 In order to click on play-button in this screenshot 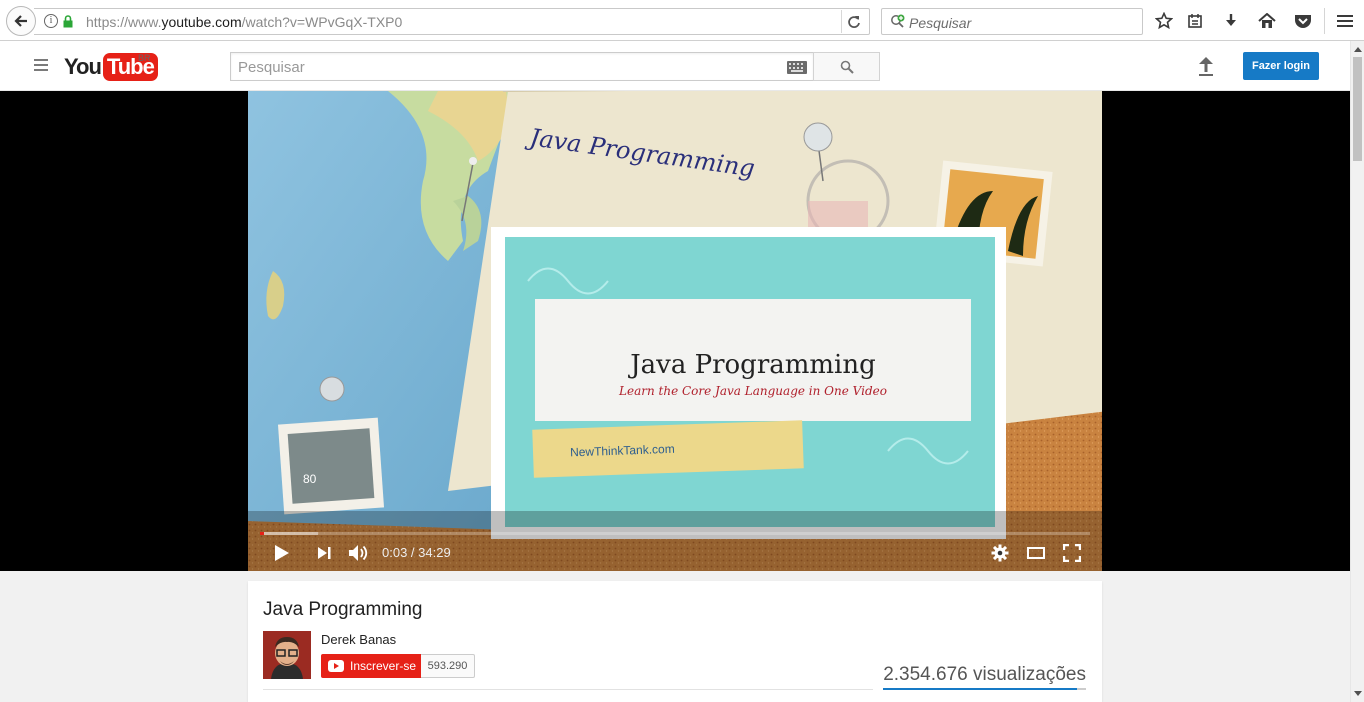, I will do `click(282, 553)`.